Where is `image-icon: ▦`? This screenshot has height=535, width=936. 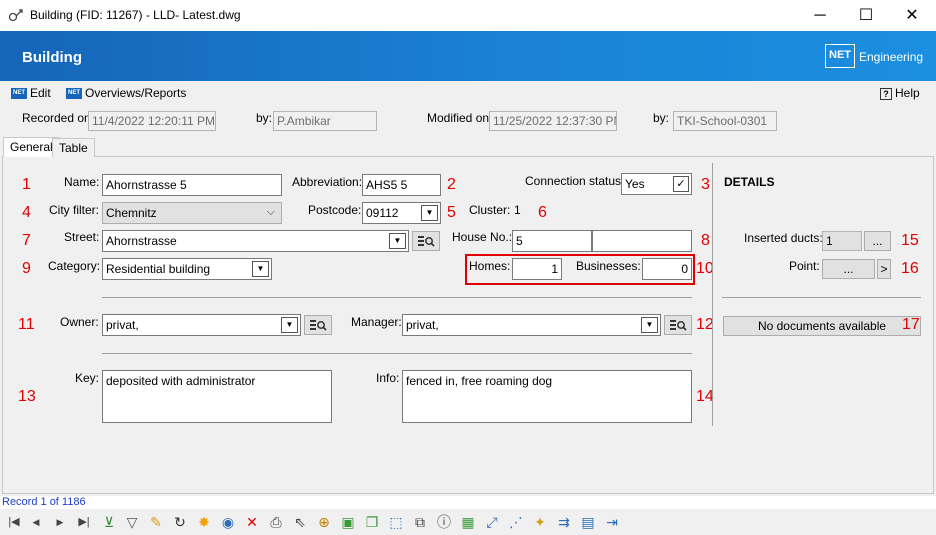
image-icon: ▦ is located at coordinates (468, 522).